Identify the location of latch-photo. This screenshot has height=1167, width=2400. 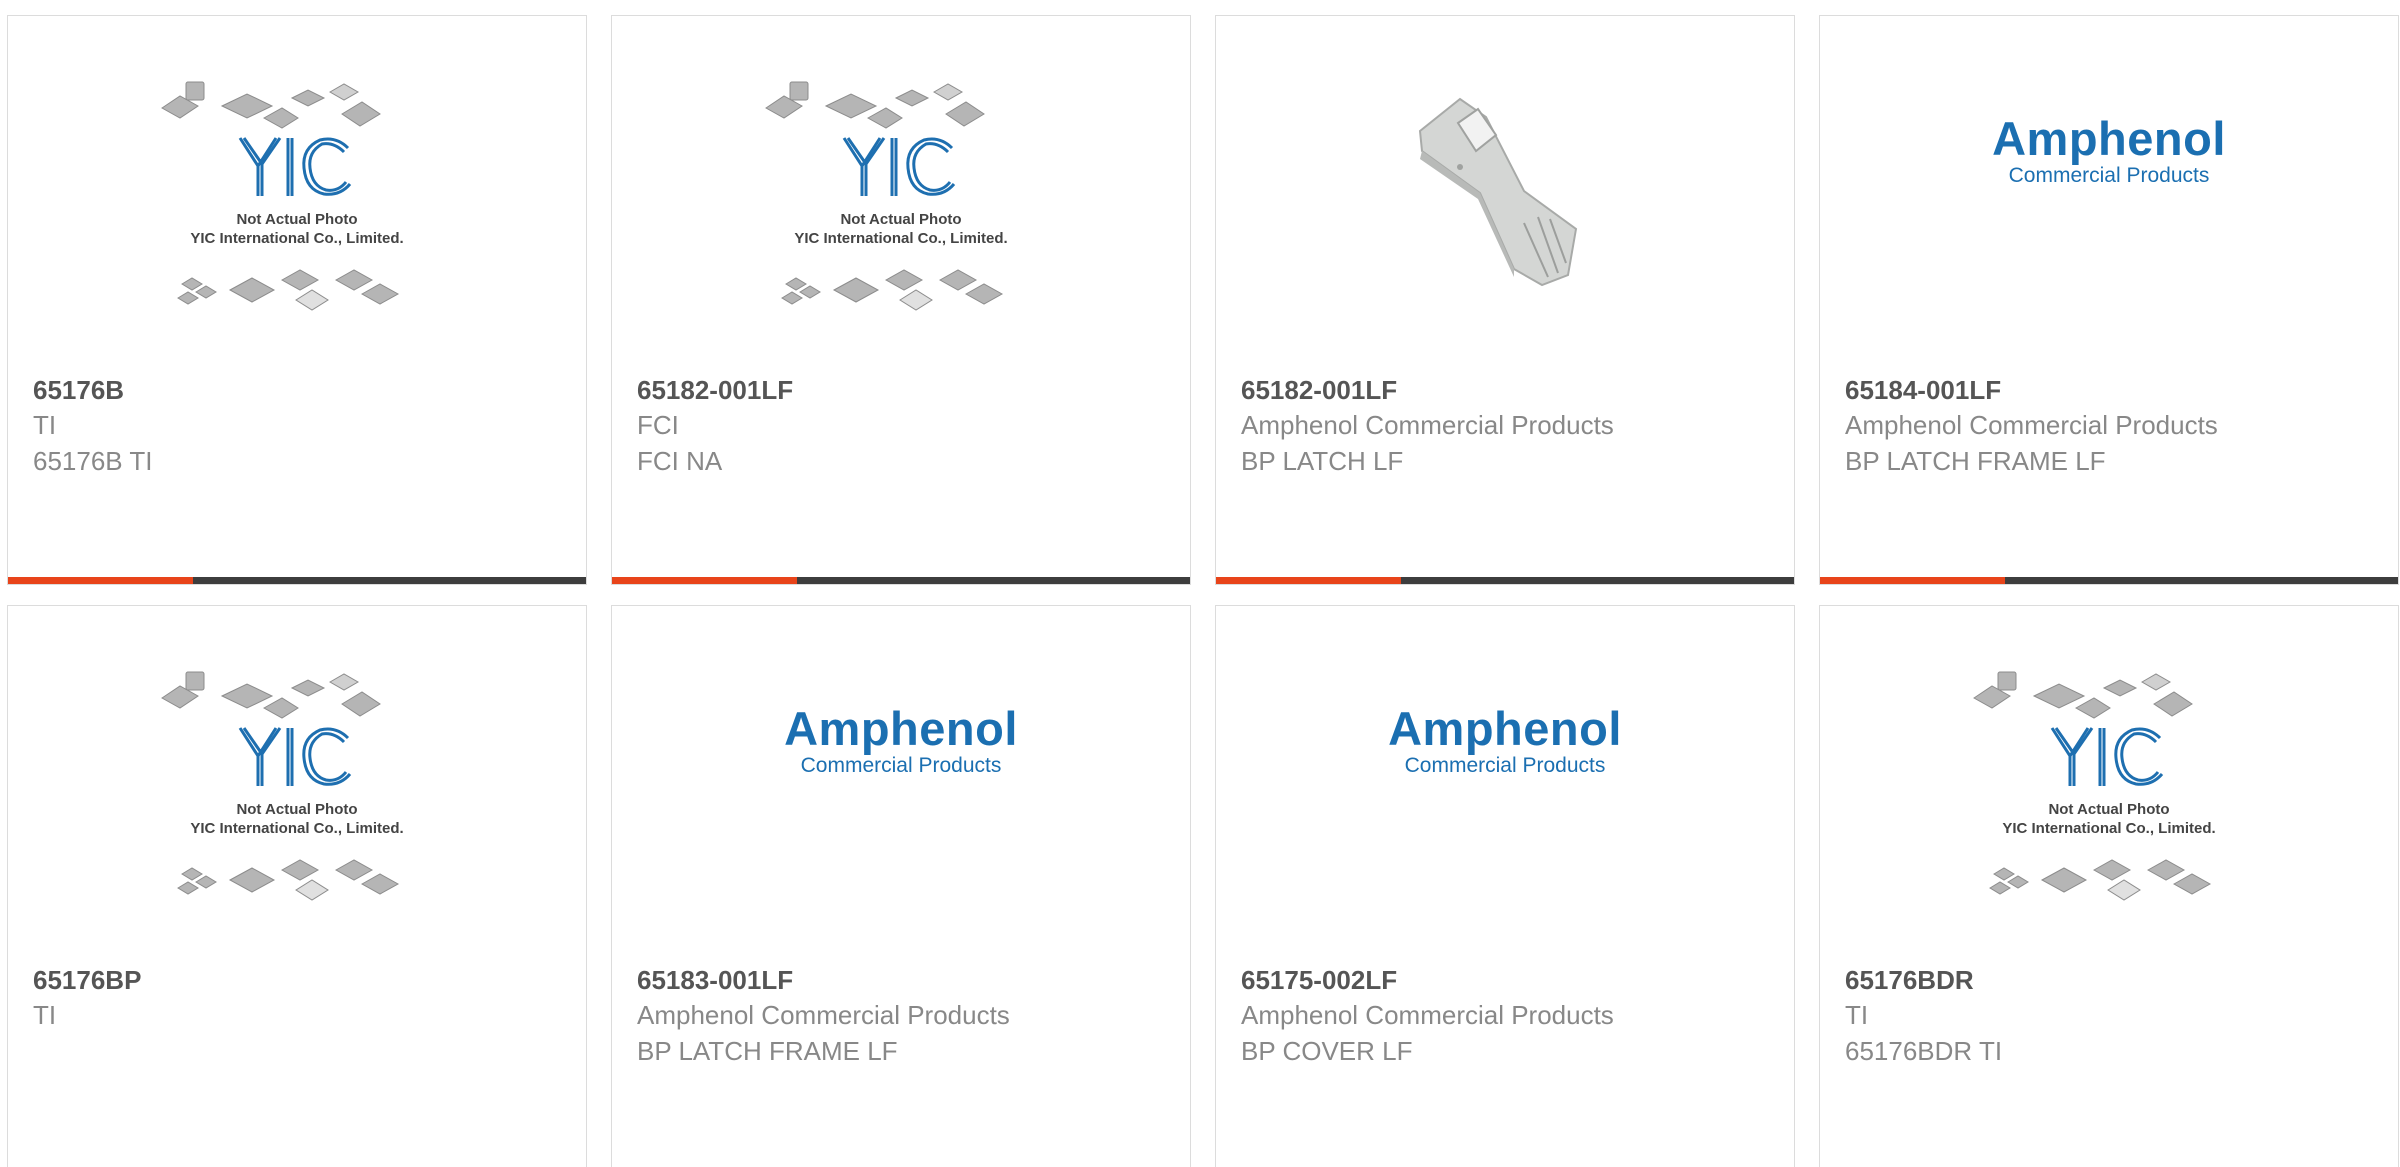
(1498, 192).